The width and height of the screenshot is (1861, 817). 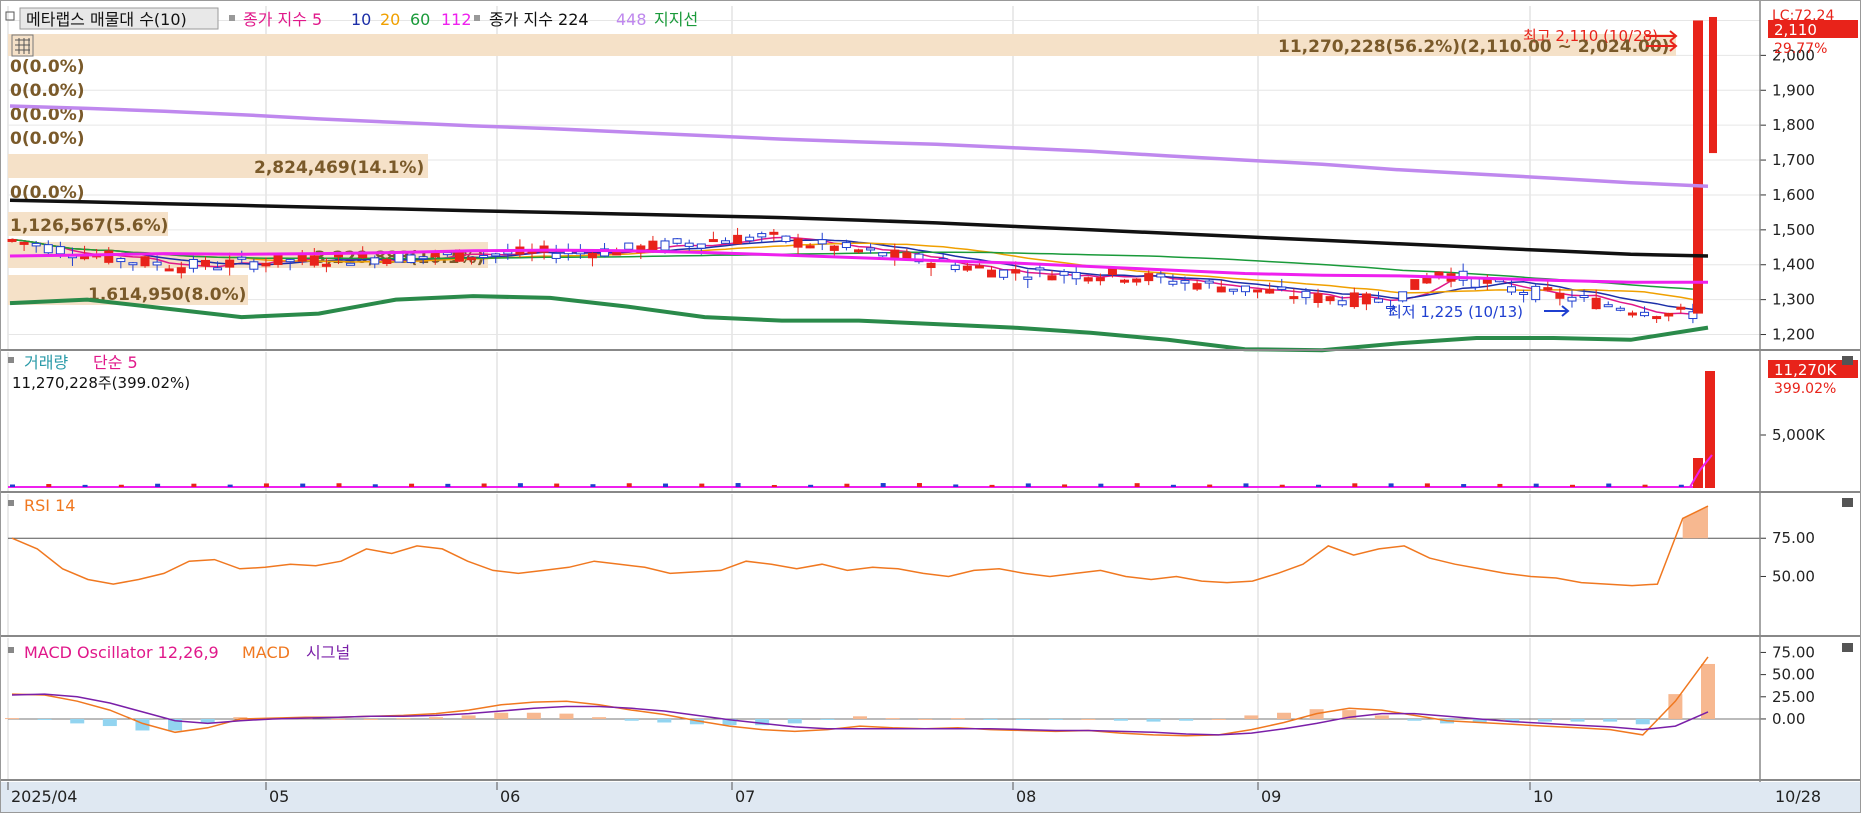 I want to click on support-line-label: 지지선, so click(x=676, y=19).